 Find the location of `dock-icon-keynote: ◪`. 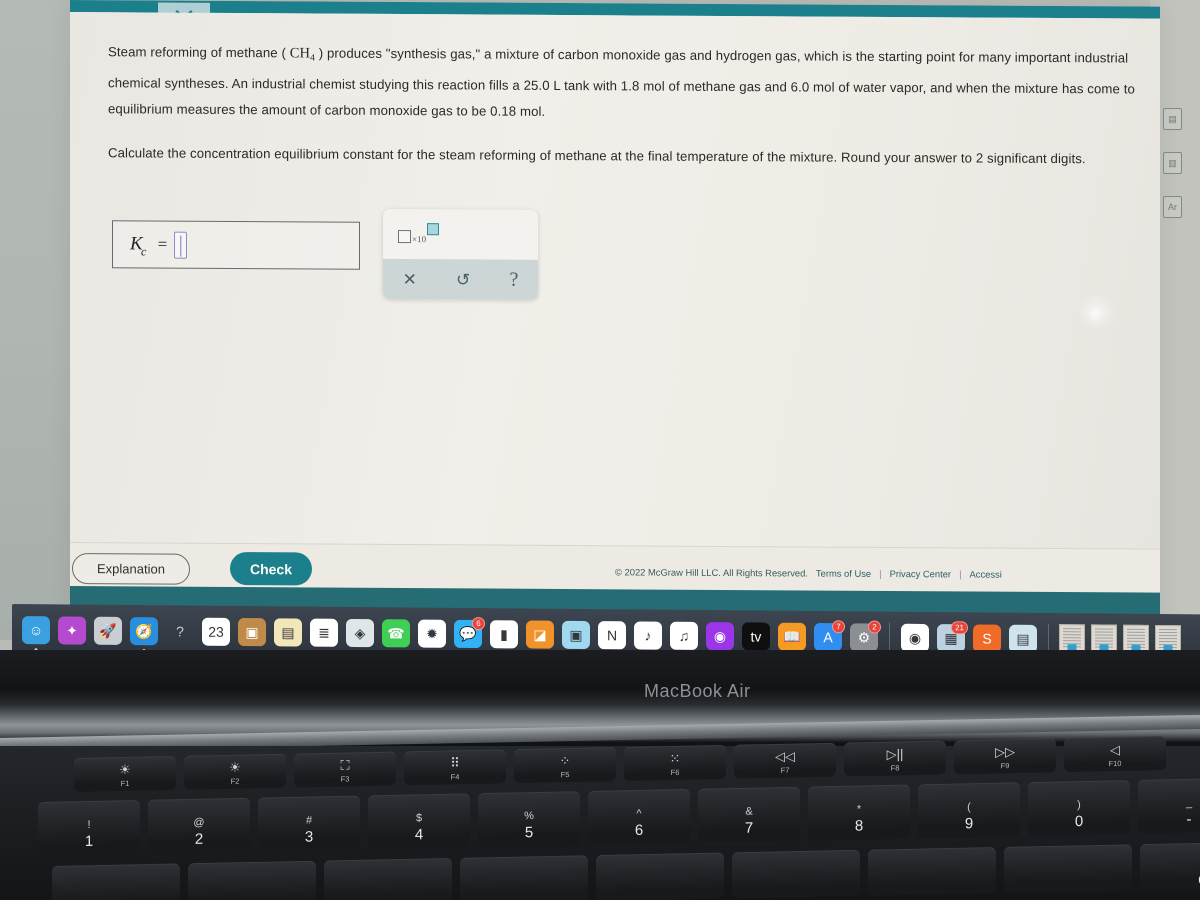

dock-icon-keynote: ◪ is located at coordinates (540, 634).